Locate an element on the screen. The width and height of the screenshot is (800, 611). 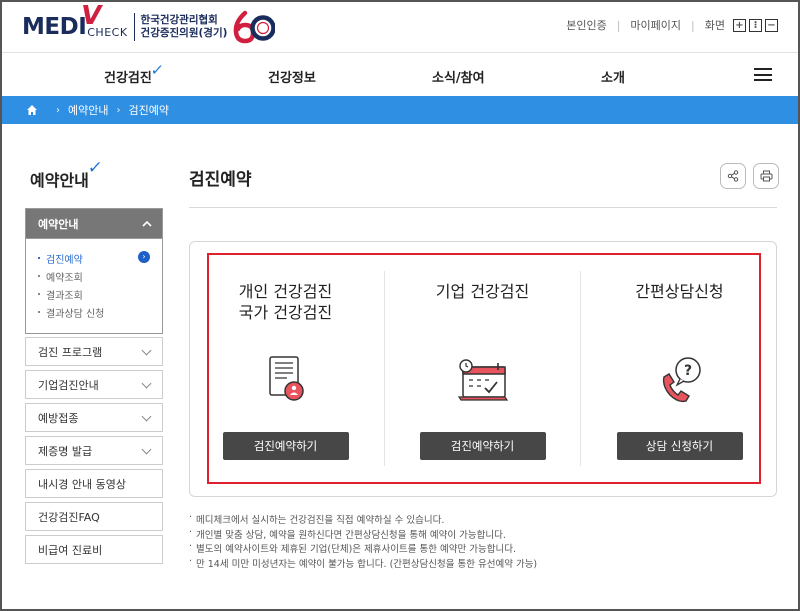
sidebar-check-mark: ✓ is located at coordinates (95, 168).